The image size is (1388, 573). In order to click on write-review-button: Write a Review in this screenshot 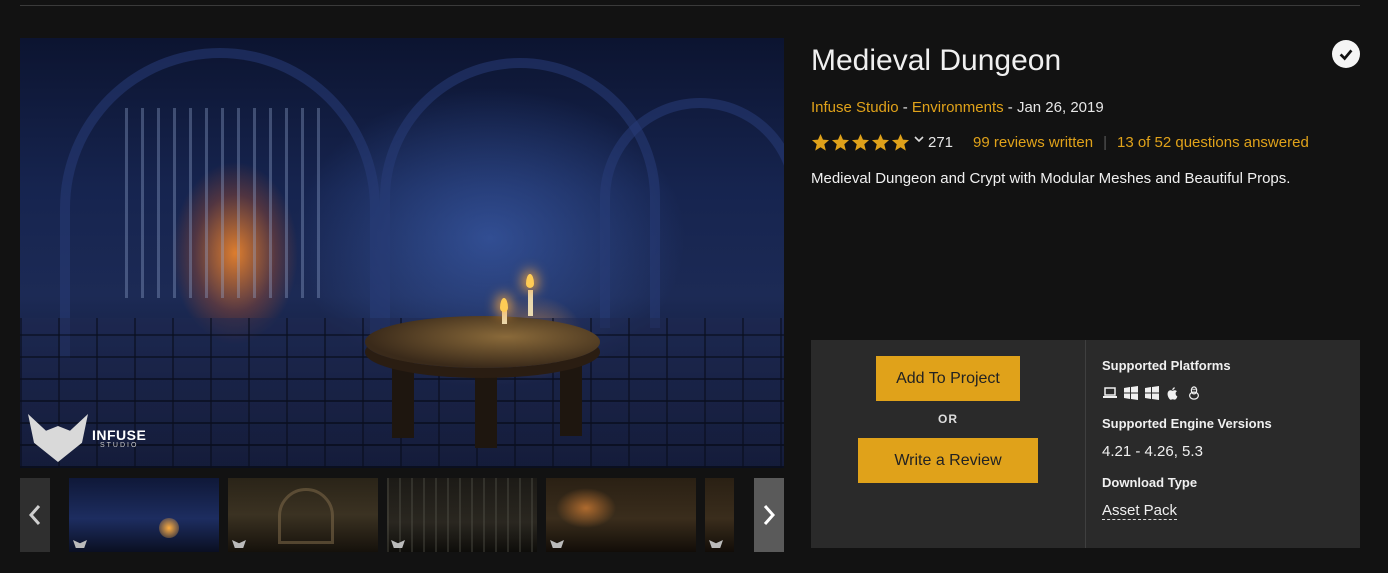, I will do `click(948, 460)`.